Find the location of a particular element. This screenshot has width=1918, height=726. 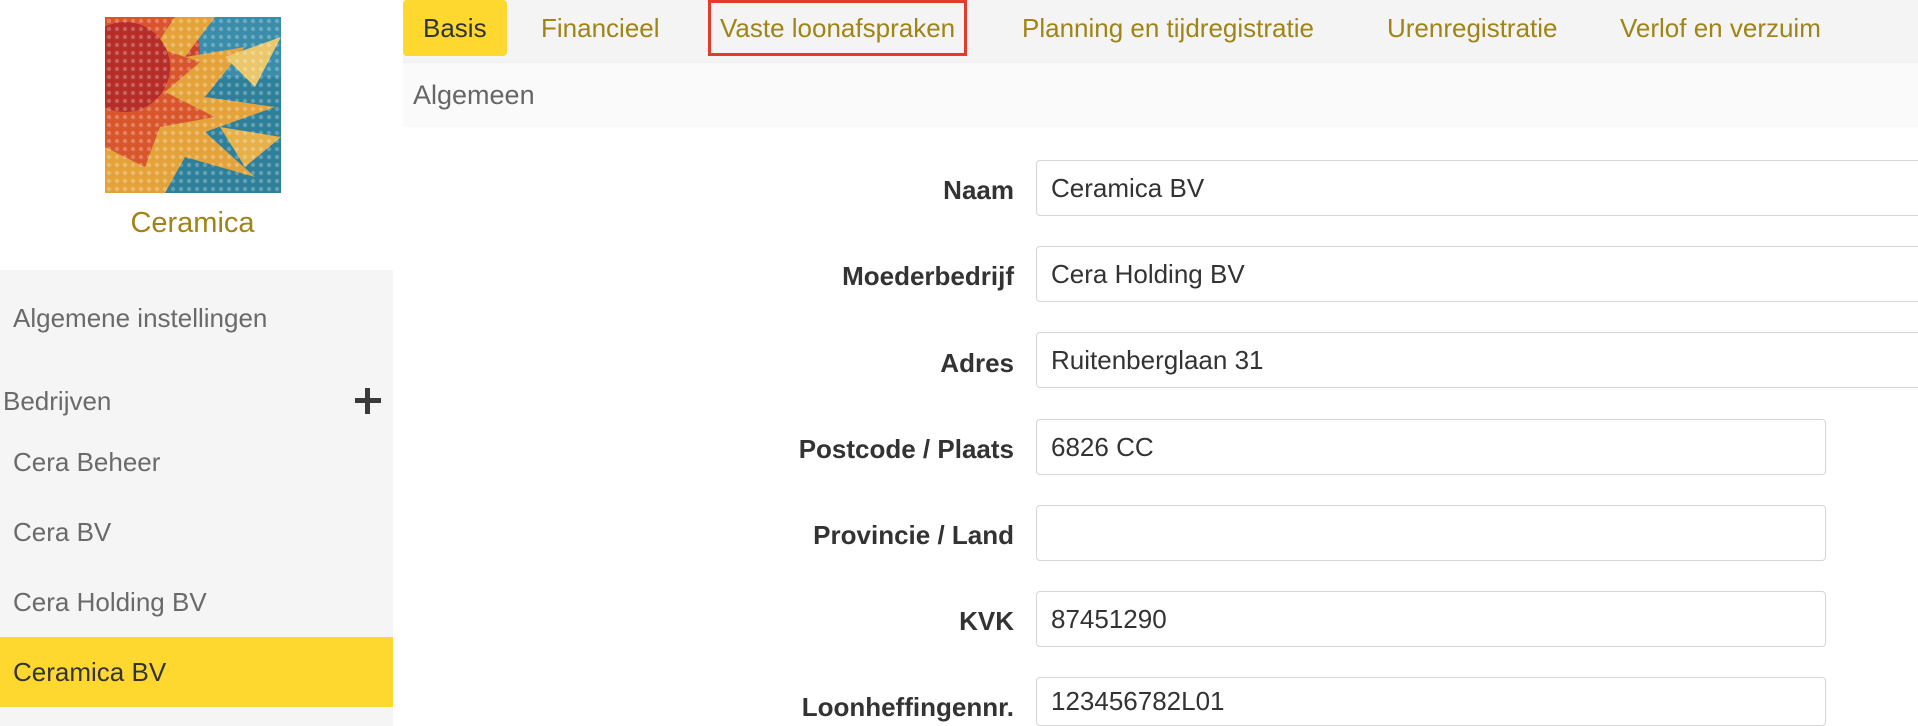

moederbedrijf-label: Moederbedrijf is located at coordinates (928, 276).